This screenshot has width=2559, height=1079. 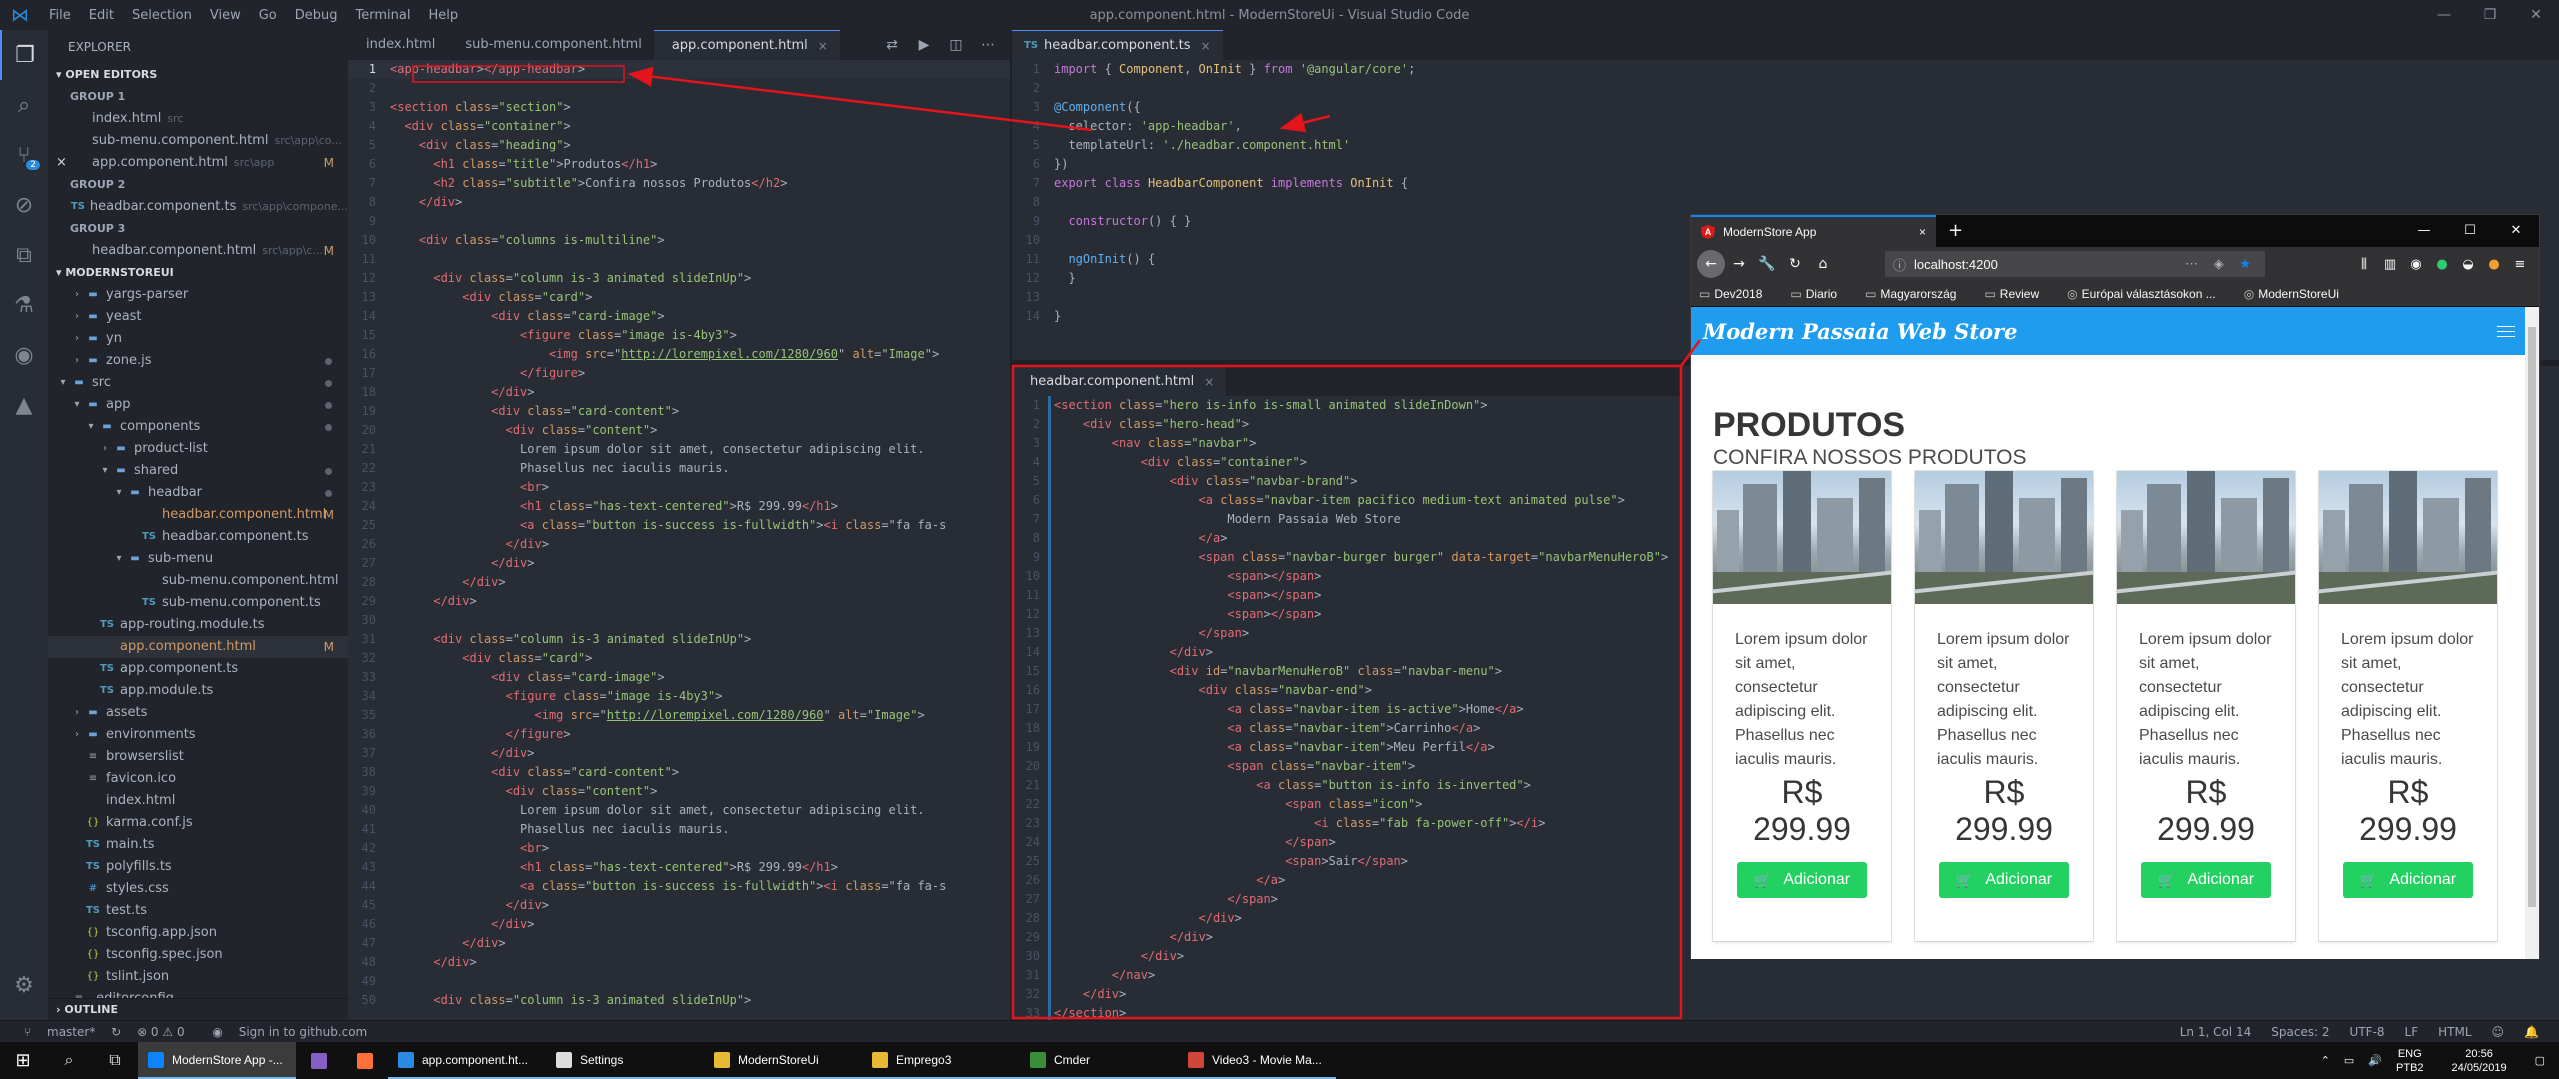 I want to click on github-icon: ◉, so click(x=24, y=355).